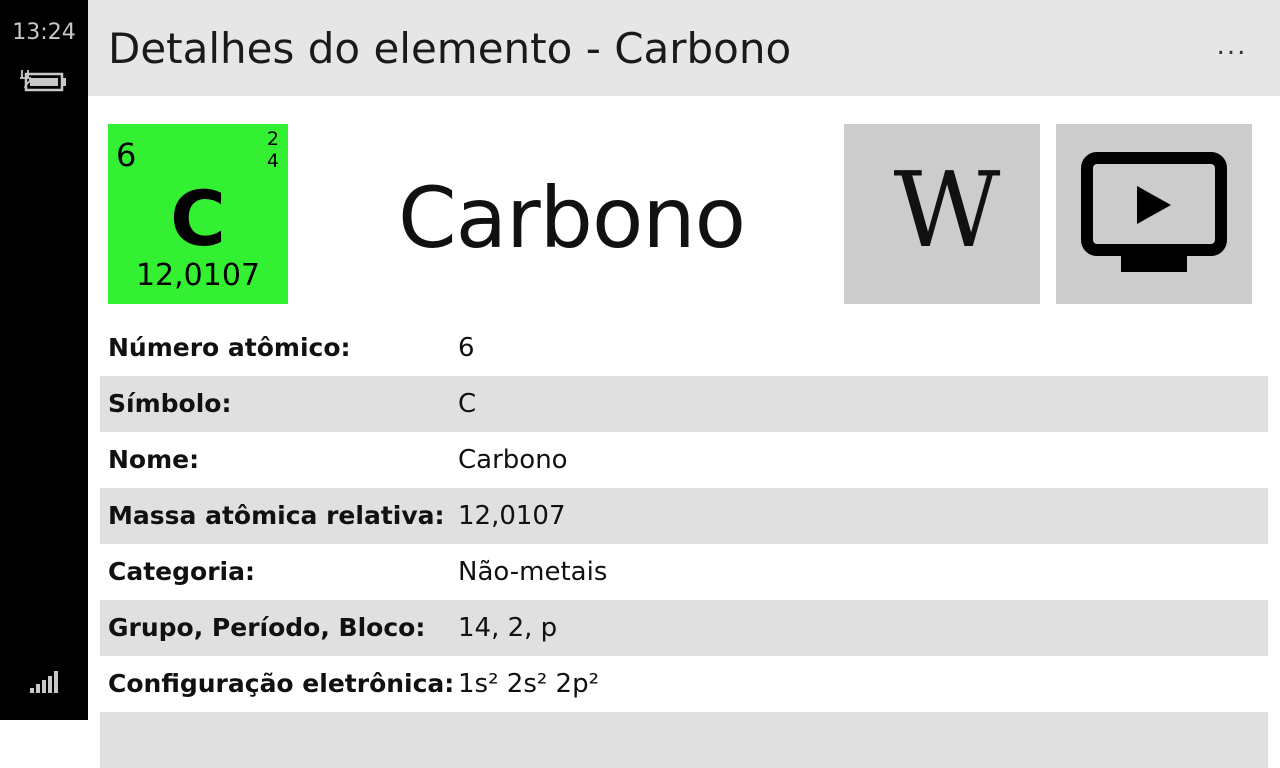 The image size is (1280, 768). What do you see at coordinates (513, 460) in the screenshot?
I see `property-value: Carbono` at bounding box center [513, 460].